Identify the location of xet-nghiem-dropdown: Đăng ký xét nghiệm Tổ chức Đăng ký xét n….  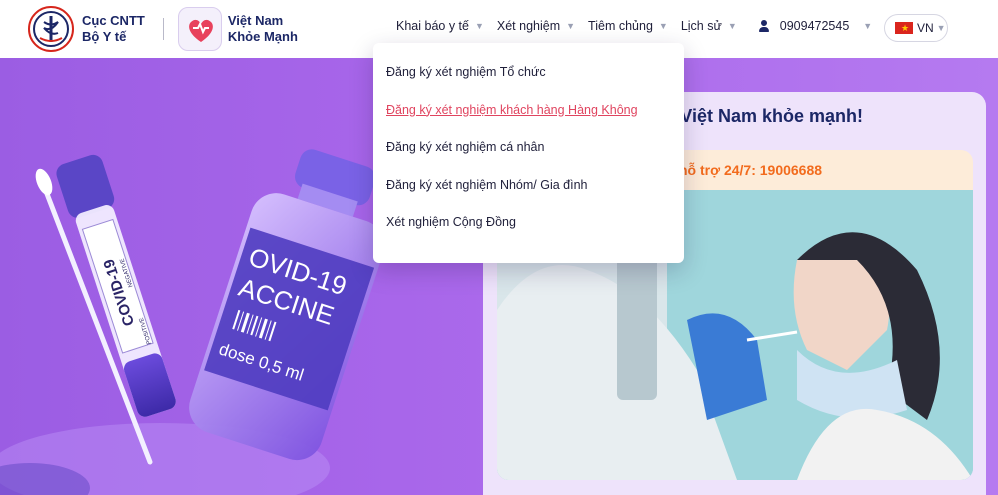
(528, 153).